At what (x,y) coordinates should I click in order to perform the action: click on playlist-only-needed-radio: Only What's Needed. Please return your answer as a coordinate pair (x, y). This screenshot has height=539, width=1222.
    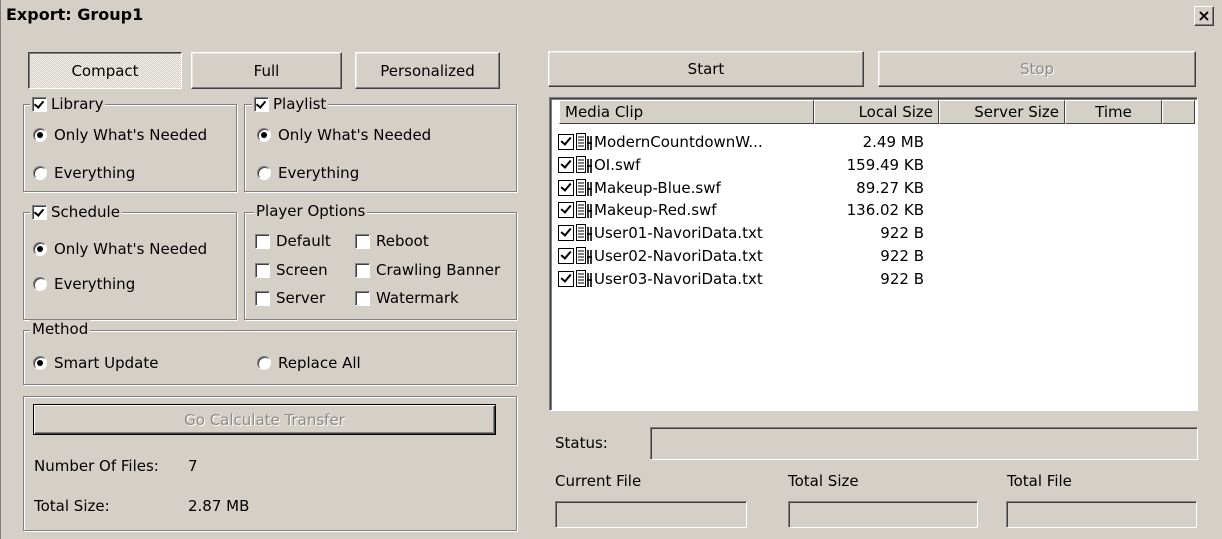
    Looking at the image, I should click on (344, 135).